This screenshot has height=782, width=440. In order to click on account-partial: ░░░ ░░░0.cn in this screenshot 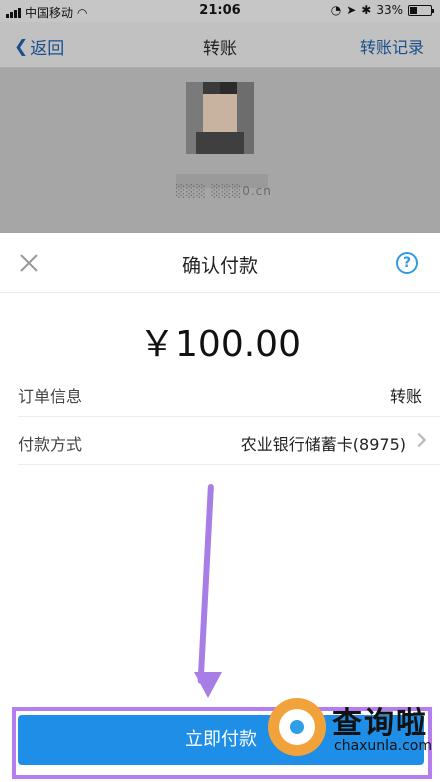, I will do `click(224, 191)`.